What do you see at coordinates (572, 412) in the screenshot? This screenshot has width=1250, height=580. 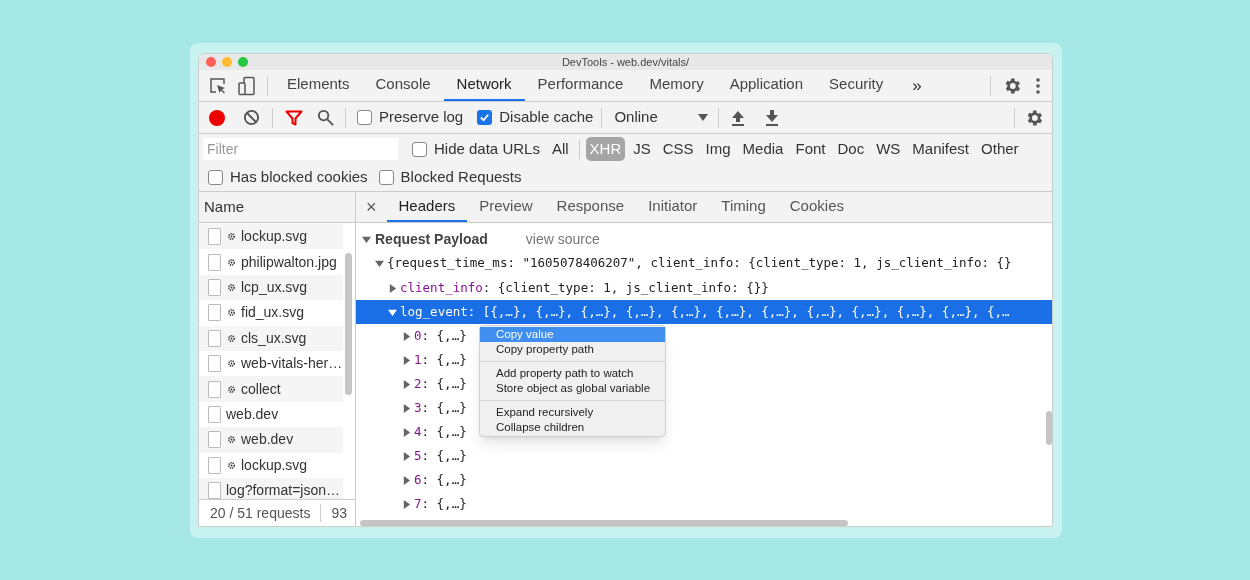 I see `menu-item: Expand recursively` at bounding box center [572, 412].